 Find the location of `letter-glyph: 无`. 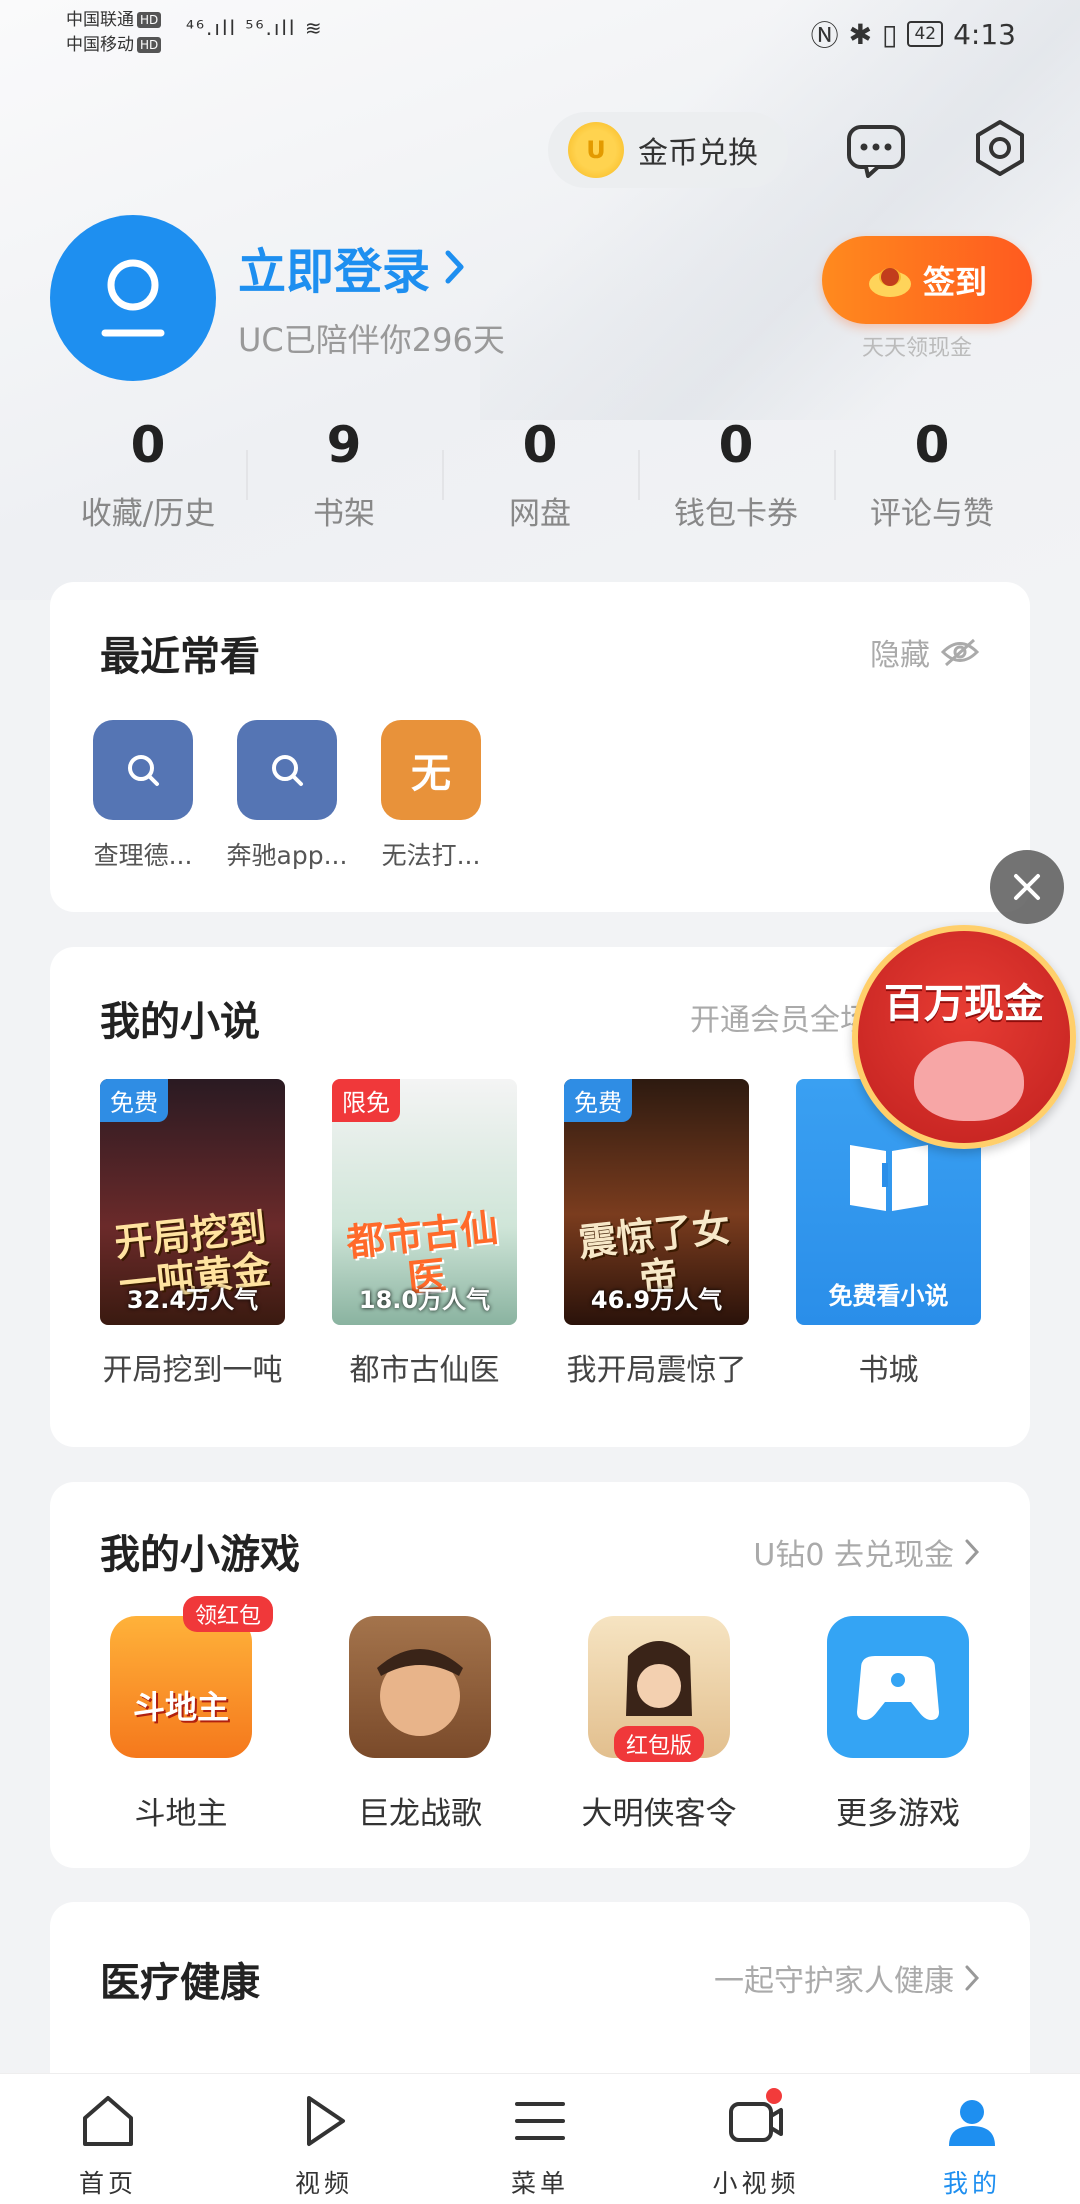

letter-glyph: 无 is located at coordinates (431, 774).